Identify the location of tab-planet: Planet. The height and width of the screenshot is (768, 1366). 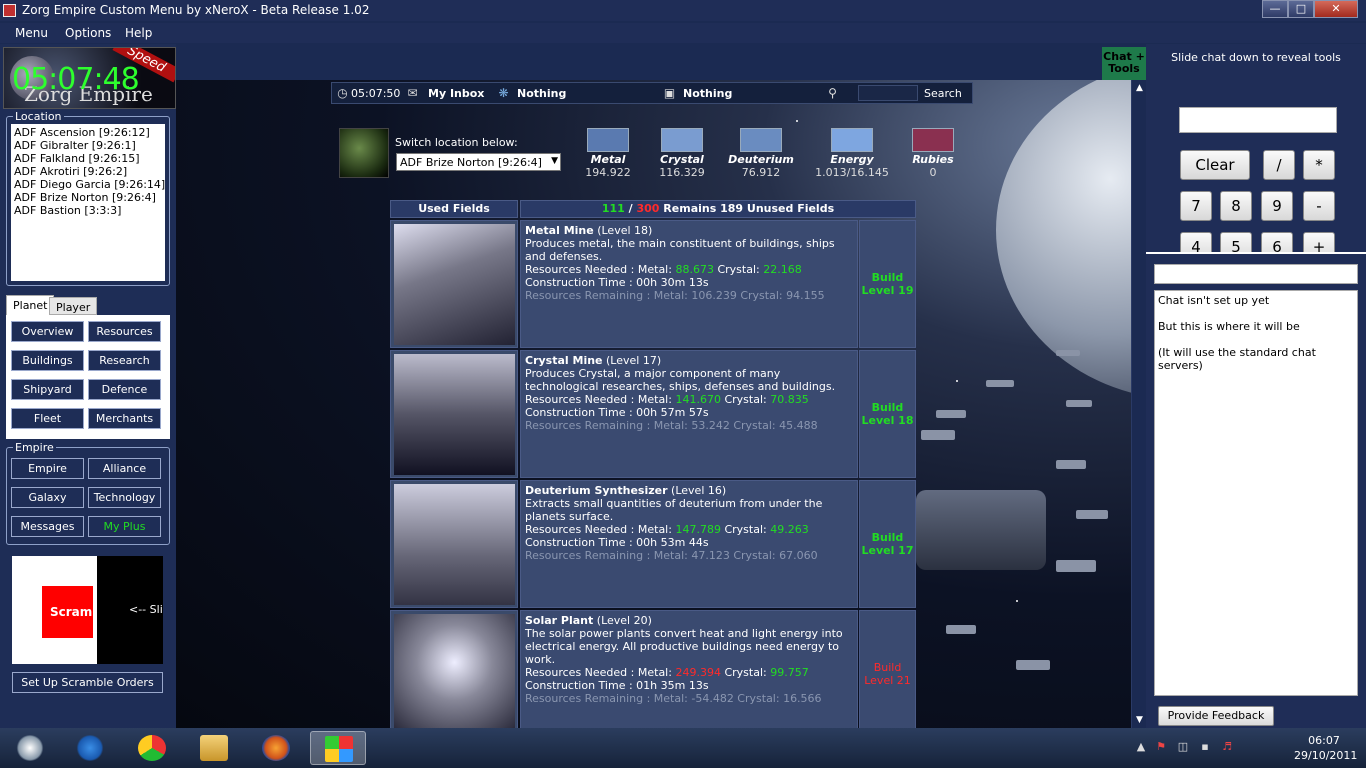
(30, 305).